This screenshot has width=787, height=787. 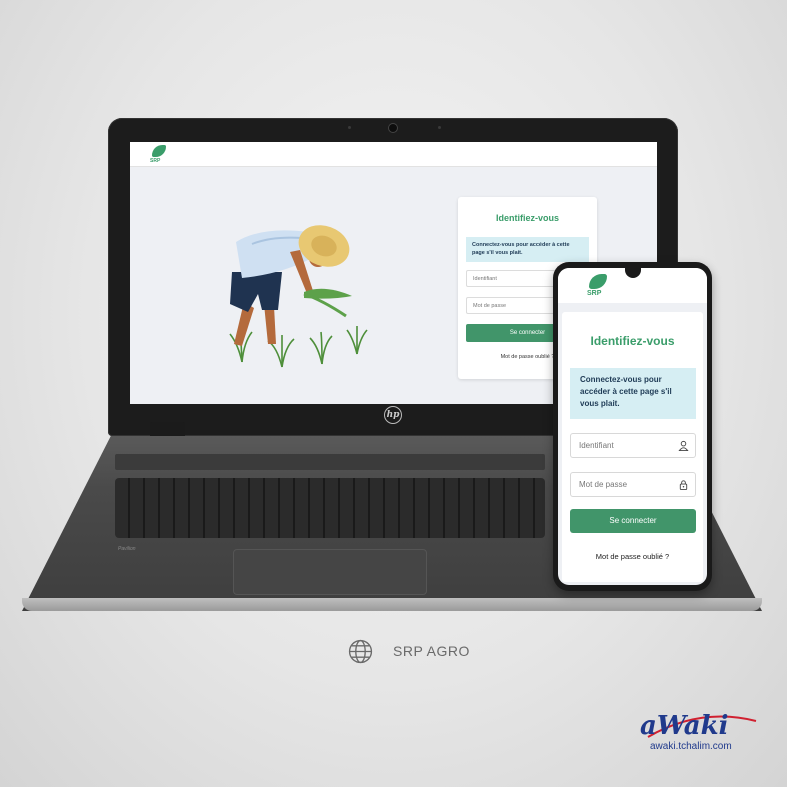 I want to click on awaki-logo: aWaki, so click(x=684, y=726).